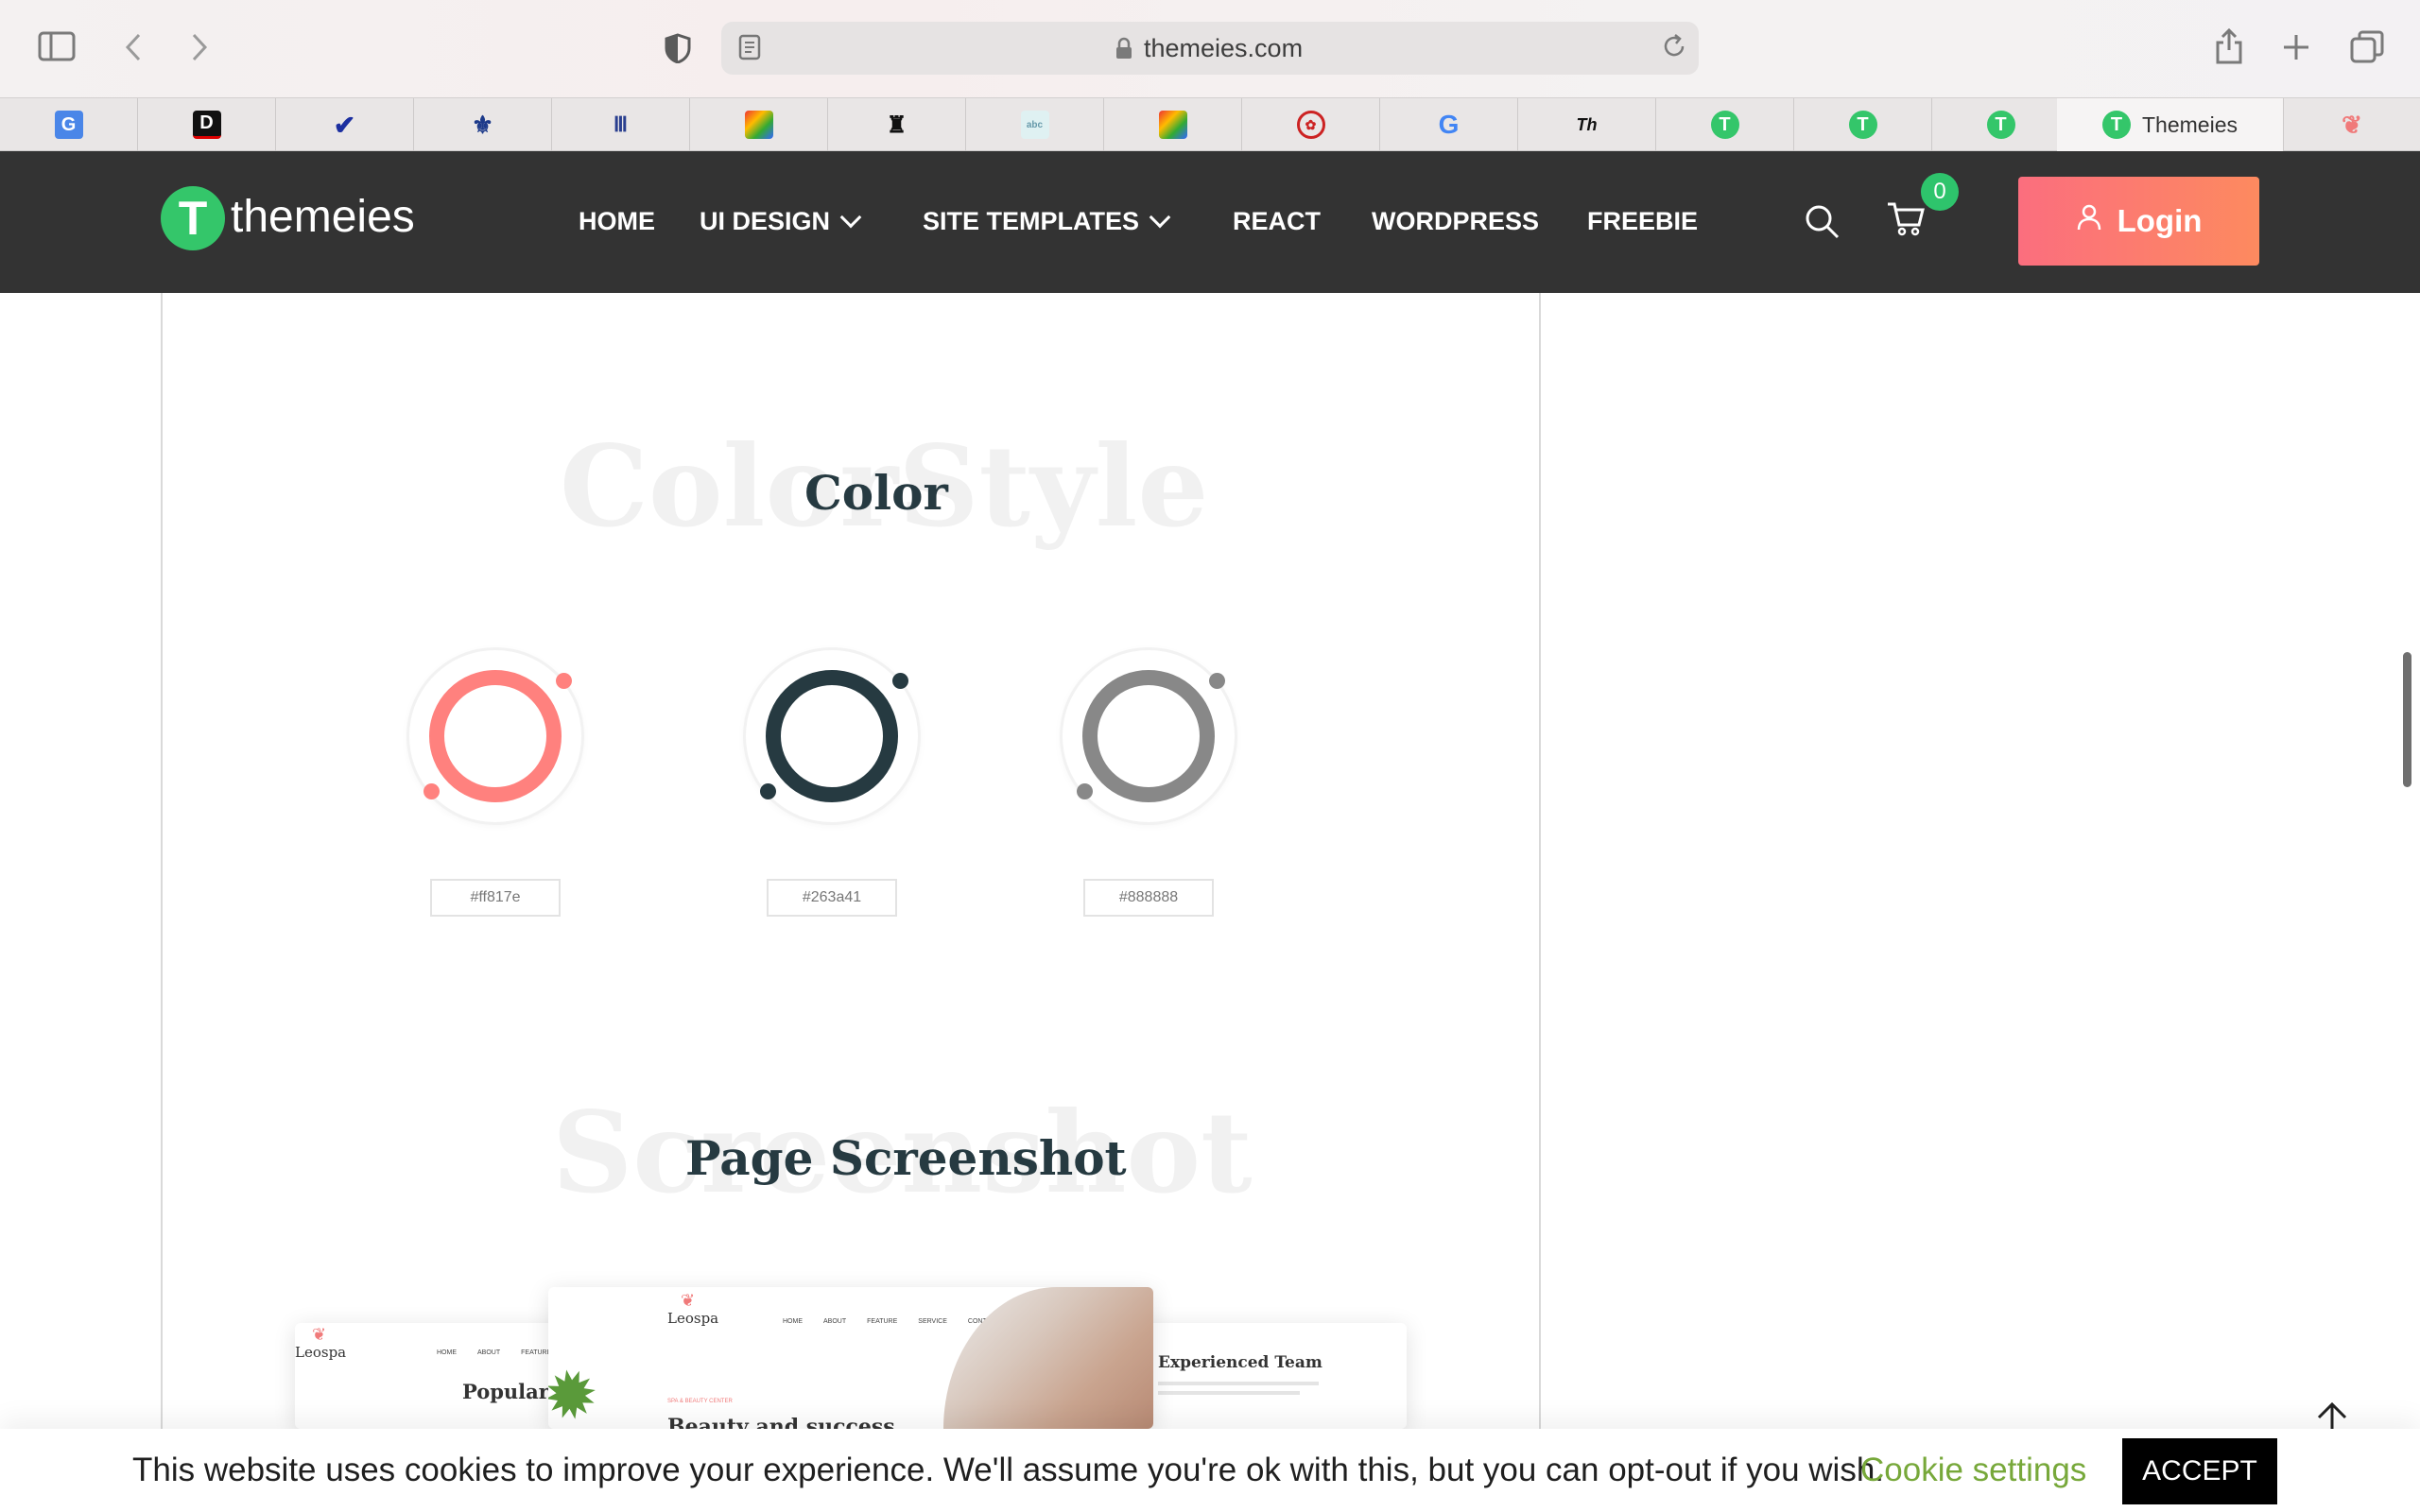 The height and width of the screenshot is (1512, 2420). I want to click on tab-check: ✔, so click(345, 124).